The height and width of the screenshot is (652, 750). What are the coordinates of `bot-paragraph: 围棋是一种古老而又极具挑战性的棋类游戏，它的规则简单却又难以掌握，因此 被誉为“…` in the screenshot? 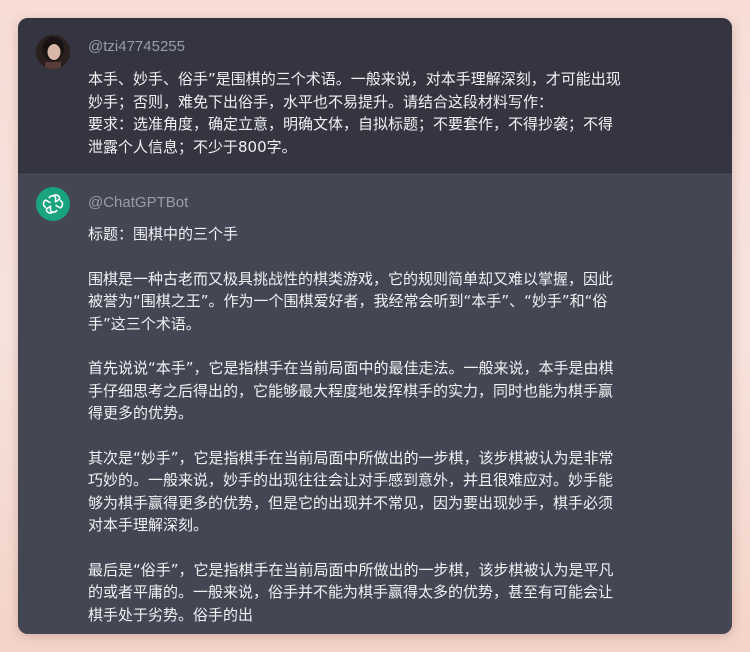 It's located at (403, 302).